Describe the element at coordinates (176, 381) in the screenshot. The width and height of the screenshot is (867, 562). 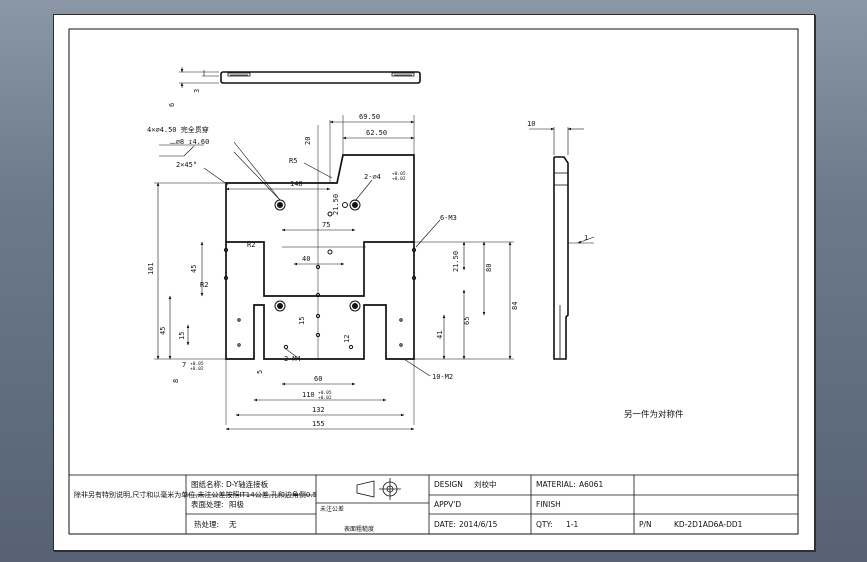
I see `dim-8: 8` at that location.